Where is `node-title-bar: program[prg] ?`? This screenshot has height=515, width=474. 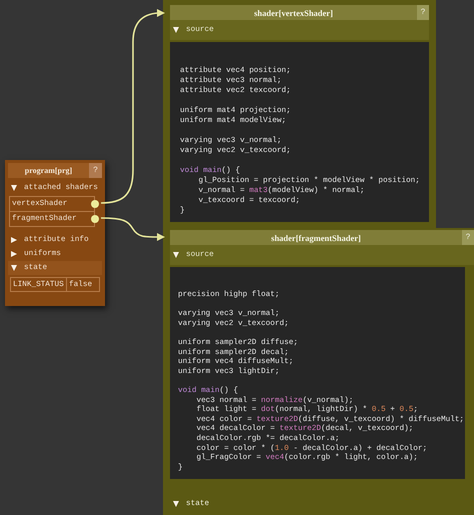 node-title-bar: program[prg] ? is located at coordinates (55, 170).